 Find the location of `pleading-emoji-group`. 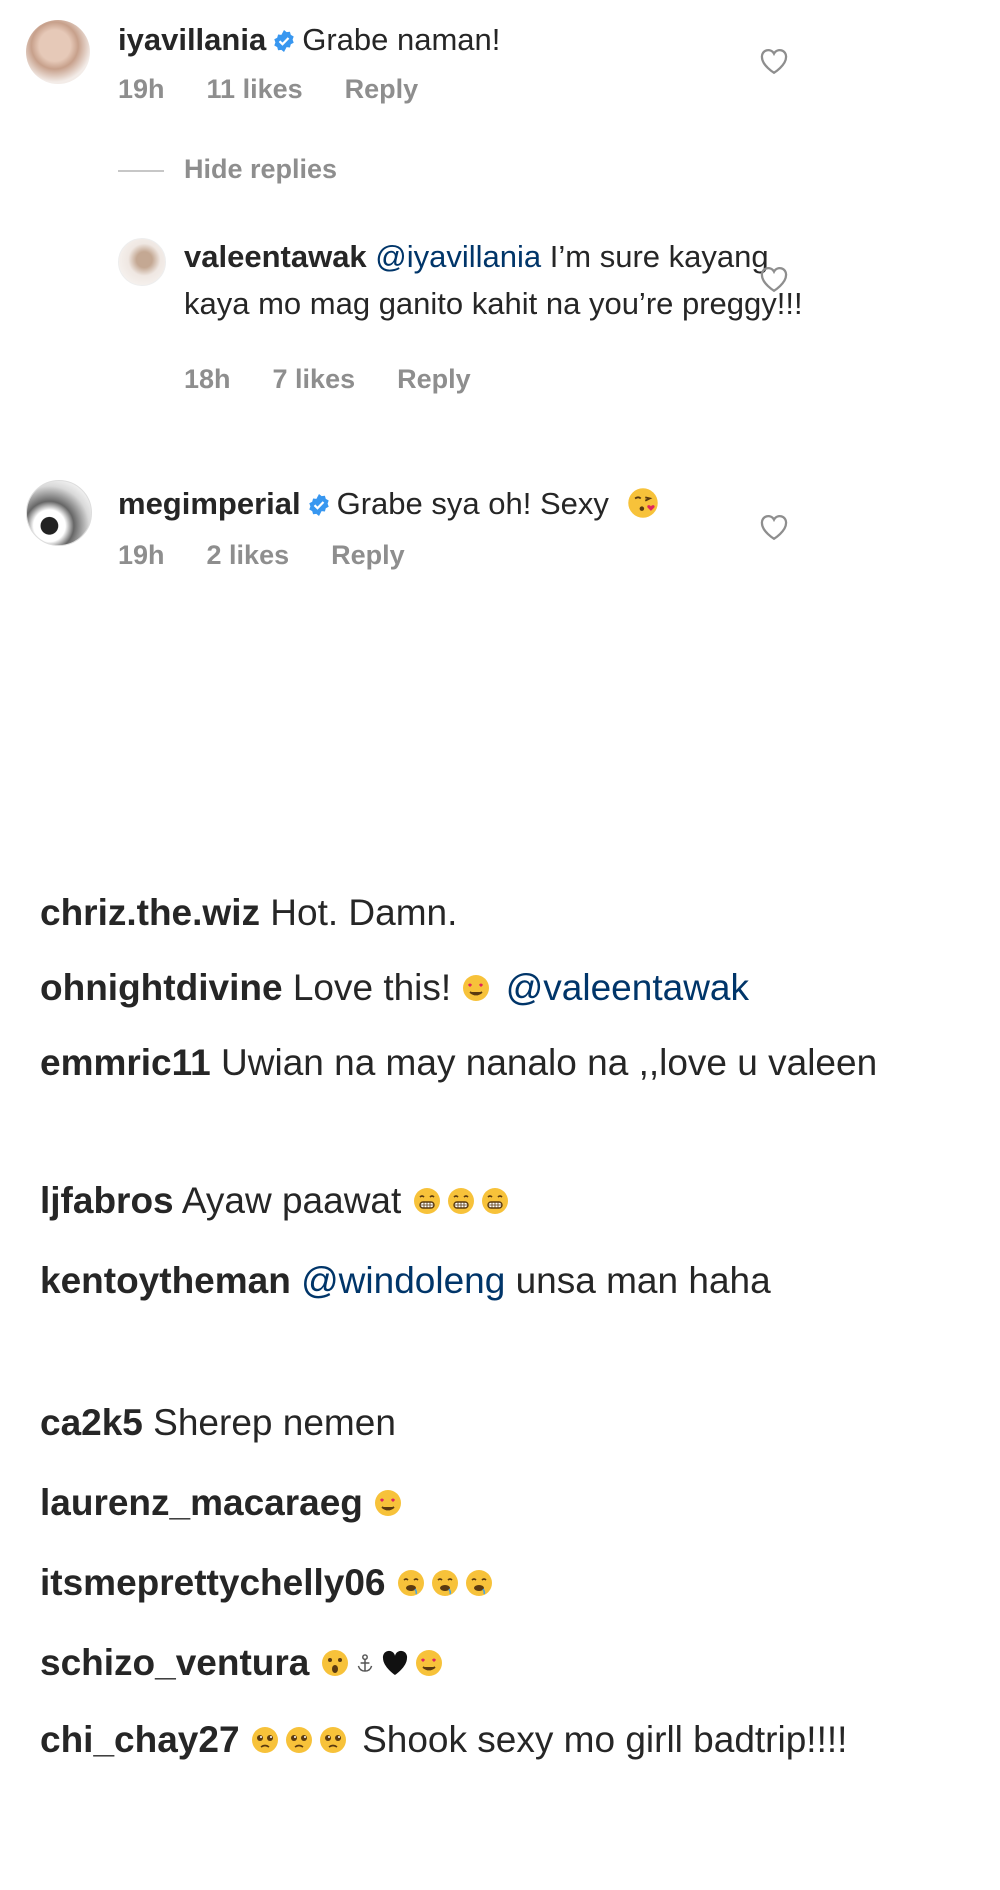

pleading-emoji-group is located at coordinates (306, 1739).